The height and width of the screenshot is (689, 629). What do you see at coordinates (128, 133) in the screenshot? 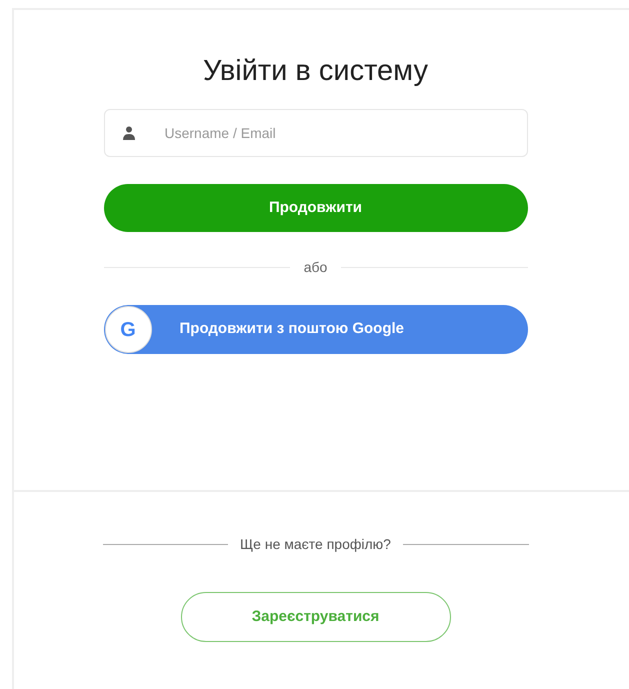
I see `user-icon` at bounding box center [128, 133].